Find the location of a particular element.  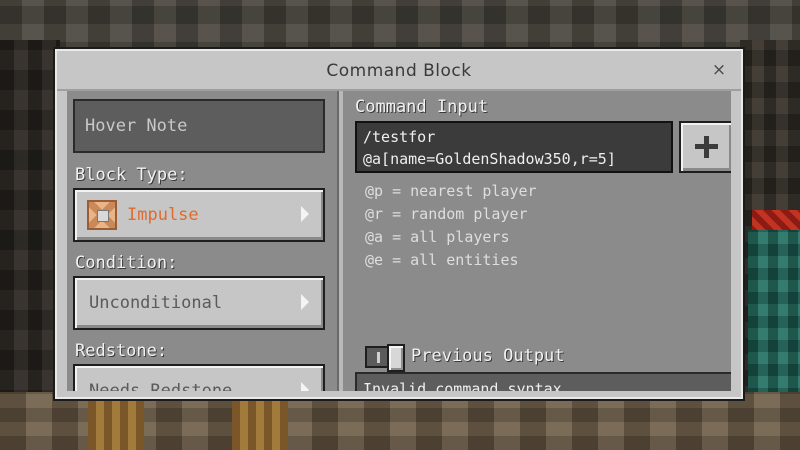

redstone-selector: Needs Redstone is located at coordinates (199, 377).